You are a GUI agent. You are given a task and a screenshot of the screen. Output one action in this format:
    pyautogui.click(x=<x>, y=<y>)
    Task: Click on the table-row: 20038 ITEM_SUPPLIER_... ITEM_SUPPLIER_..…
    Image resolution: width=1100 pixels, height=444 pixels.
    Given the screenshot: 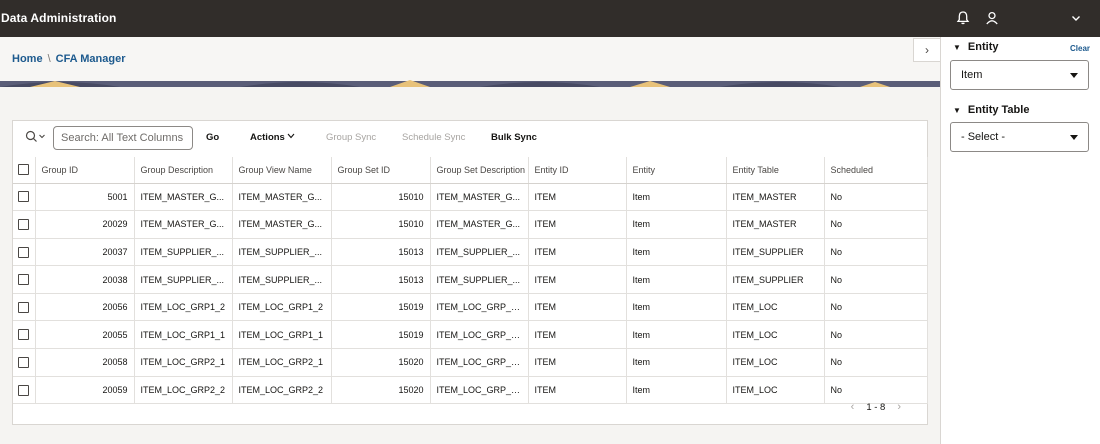 What is the action you would take?
    pyautogui.click(x=470, y=279)
    